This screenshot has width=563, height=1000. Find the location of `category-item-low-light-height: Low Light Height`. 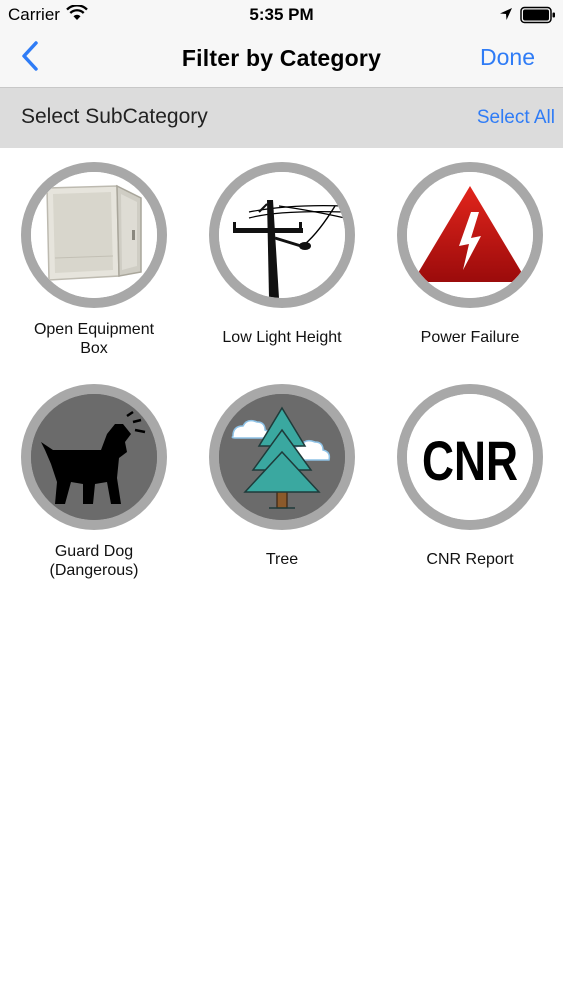

category-item-low-light-height: Low Light Height is located at coordinates (282, 265).